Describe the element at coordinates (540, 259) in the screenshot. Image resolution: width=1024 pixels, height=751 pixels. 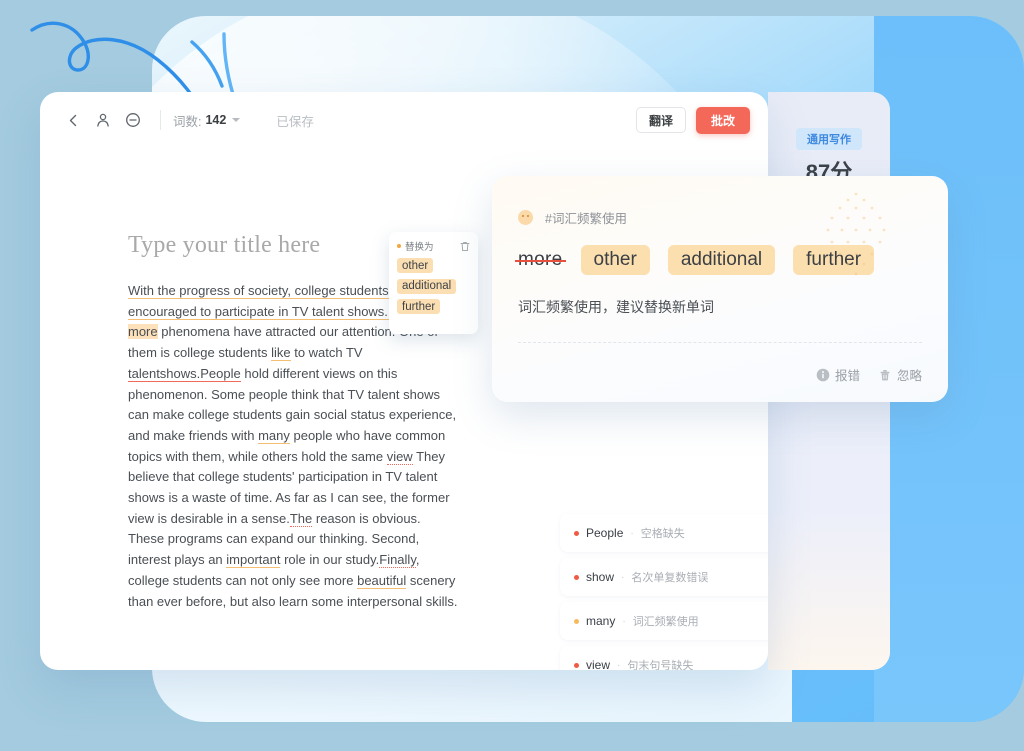
I see `original-word: more` at that location.